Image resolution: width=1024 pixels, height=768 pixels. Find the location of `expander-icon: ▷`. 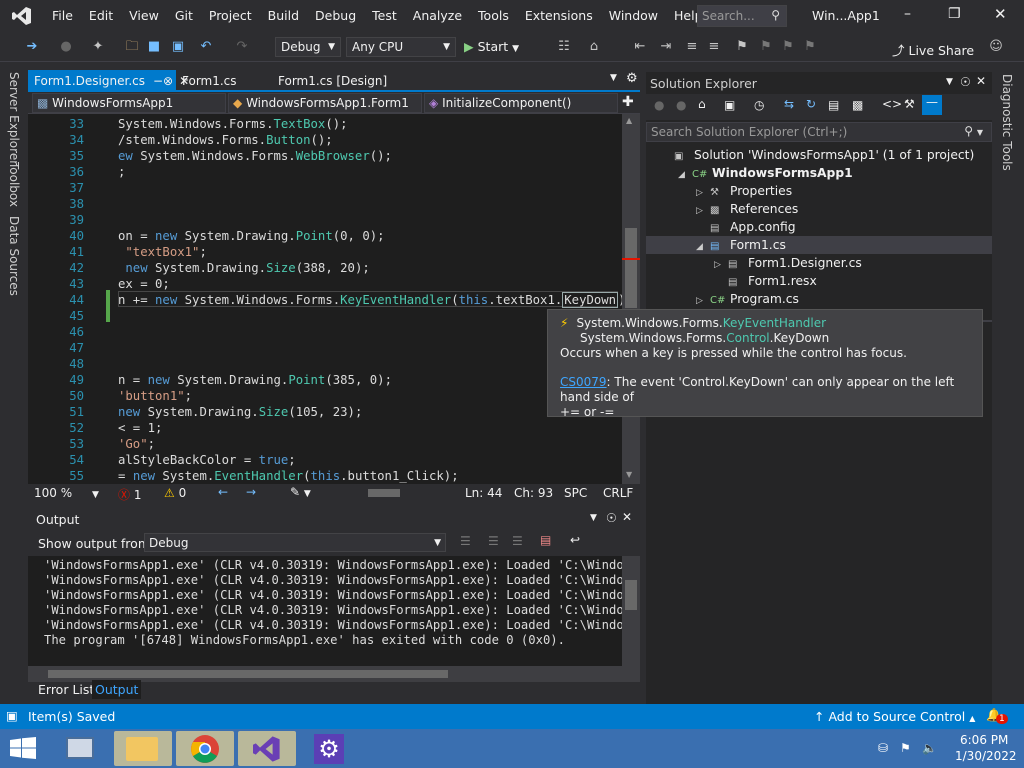

expander-icon: ▷ is located at coordinates (703, 301).